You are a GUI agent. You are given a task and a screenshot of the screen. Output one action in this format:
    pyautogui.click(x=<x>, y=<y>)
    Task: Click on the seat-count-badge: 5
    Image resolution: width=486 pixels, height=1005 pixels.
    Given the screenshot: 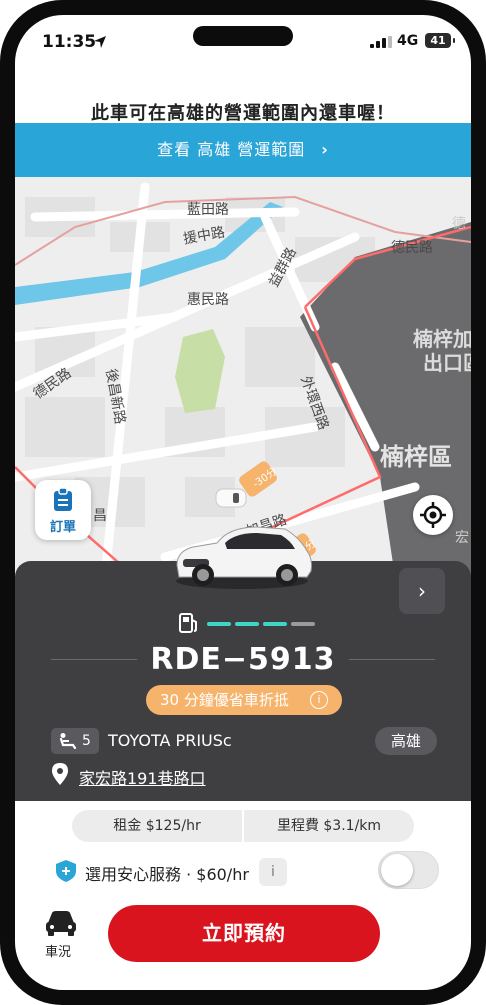 What is the action you would take?
    pyautogui.click(x=75, y=741)
    